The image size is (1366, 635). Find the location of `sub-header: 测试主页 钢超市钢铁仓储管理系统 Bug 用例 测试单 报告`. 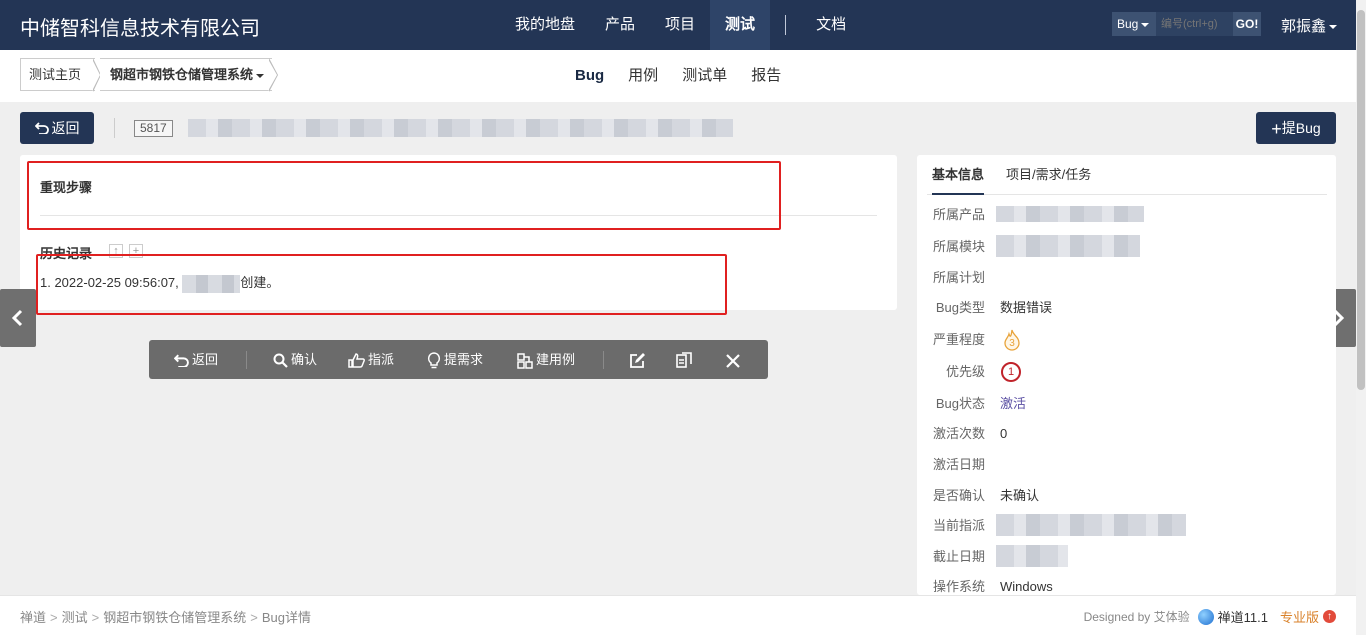

sub-header: 测试主页 钢超市钢铁仓储管理系统 Bug 用例 测试单 报告 is located at coordinates (678, 76).